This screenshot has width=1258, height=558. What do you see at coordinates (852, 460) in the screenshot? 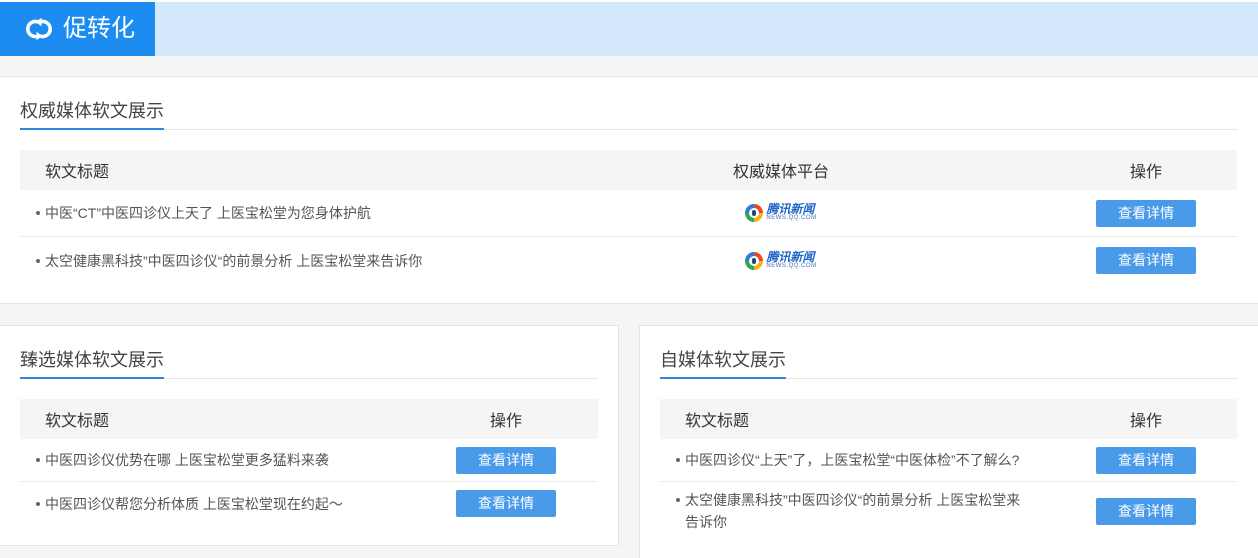
I see `article-title: 中医四诊仪“上天”了，上医宝松堂“中医体检”不了解么?` at bounding box center [852, 460].